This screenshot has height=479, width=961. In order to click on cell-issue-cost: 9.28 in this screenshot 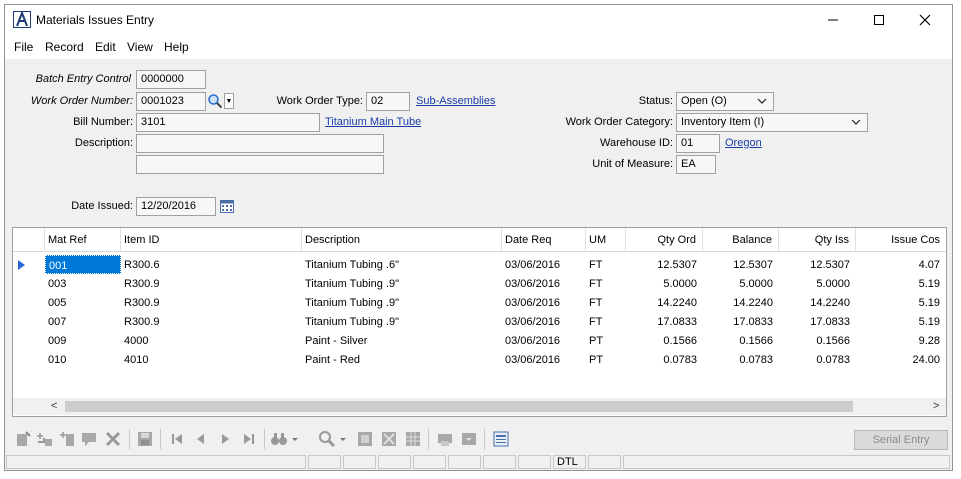, I will do `click(901, 340)`.